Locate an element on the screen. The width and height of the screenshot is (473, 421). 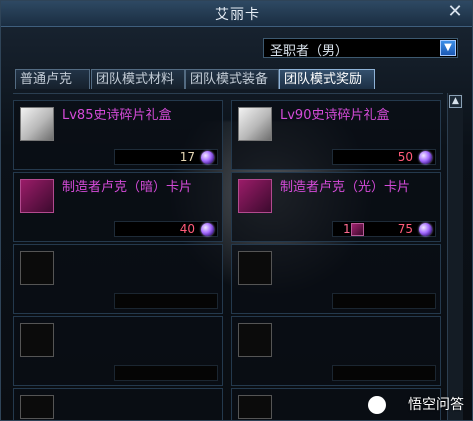
extra-material-count: 1 is located at coordinates (347, 229).